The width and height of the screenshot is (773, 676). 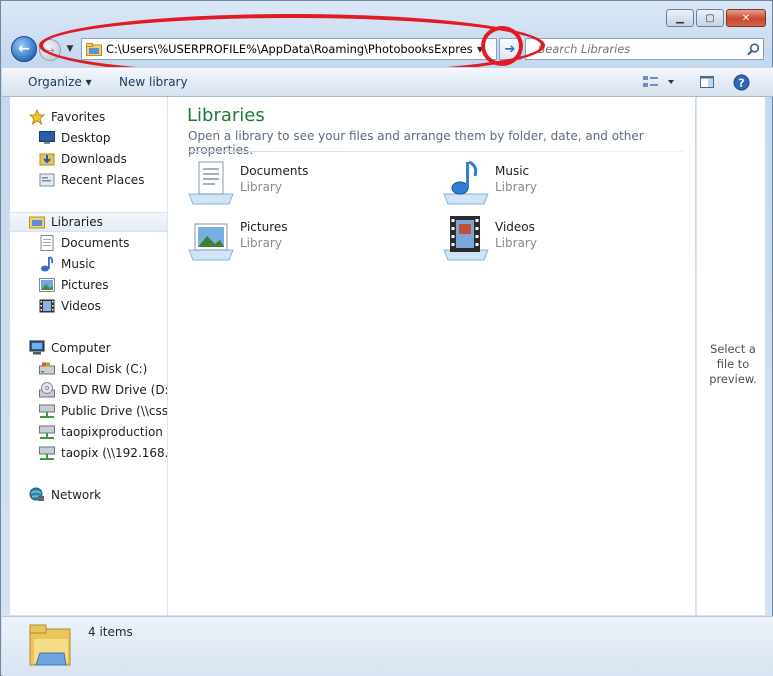 What do you see at coordinates (47, 138) in the screenshot?
I see `desktop-icon` at bounding box center [47, 138].